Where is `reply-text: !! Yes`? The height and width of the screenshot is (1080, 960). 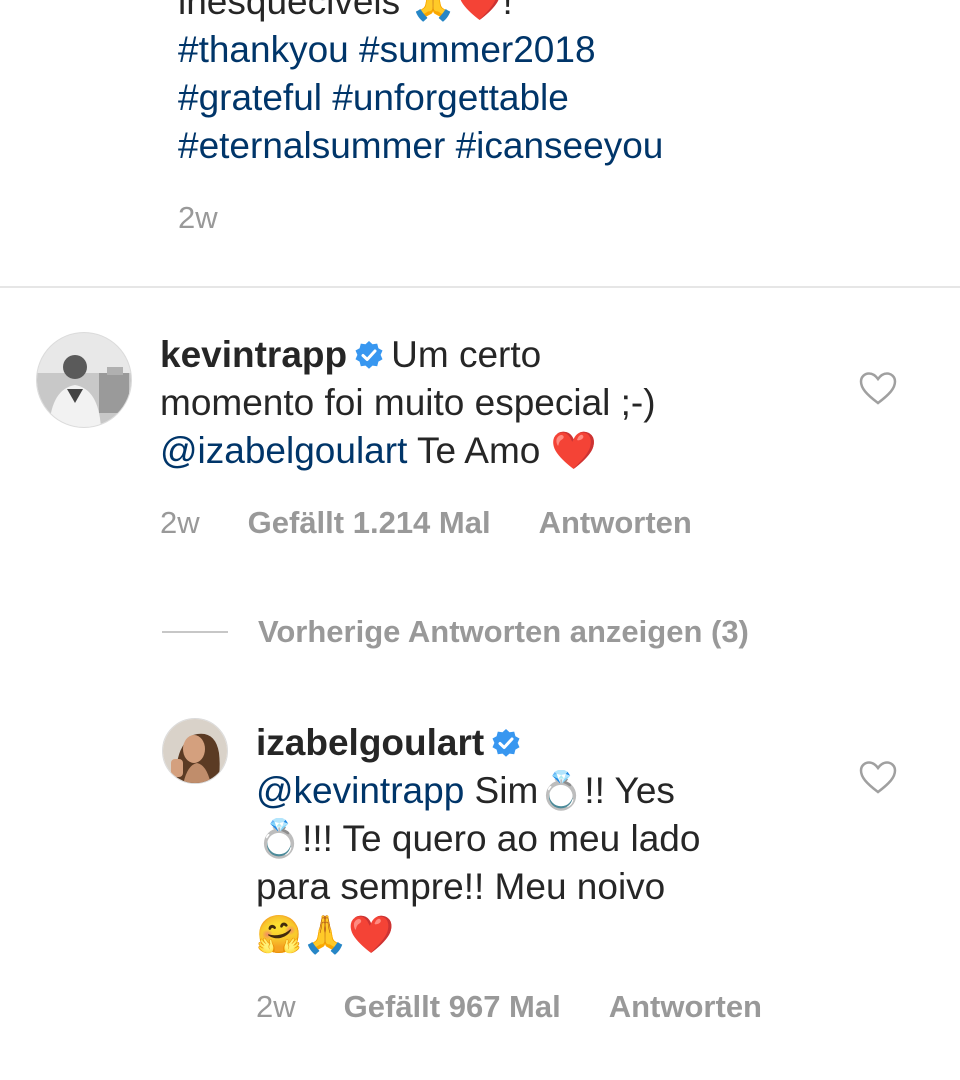
reply-text: !! Yes is located at coordinates (629, 790).